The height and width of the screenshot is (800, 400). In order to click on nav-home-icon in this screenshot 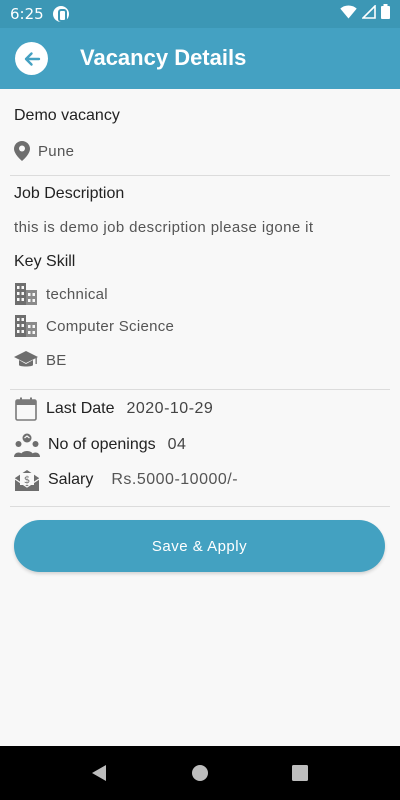, I will do `click(200, 773)`.